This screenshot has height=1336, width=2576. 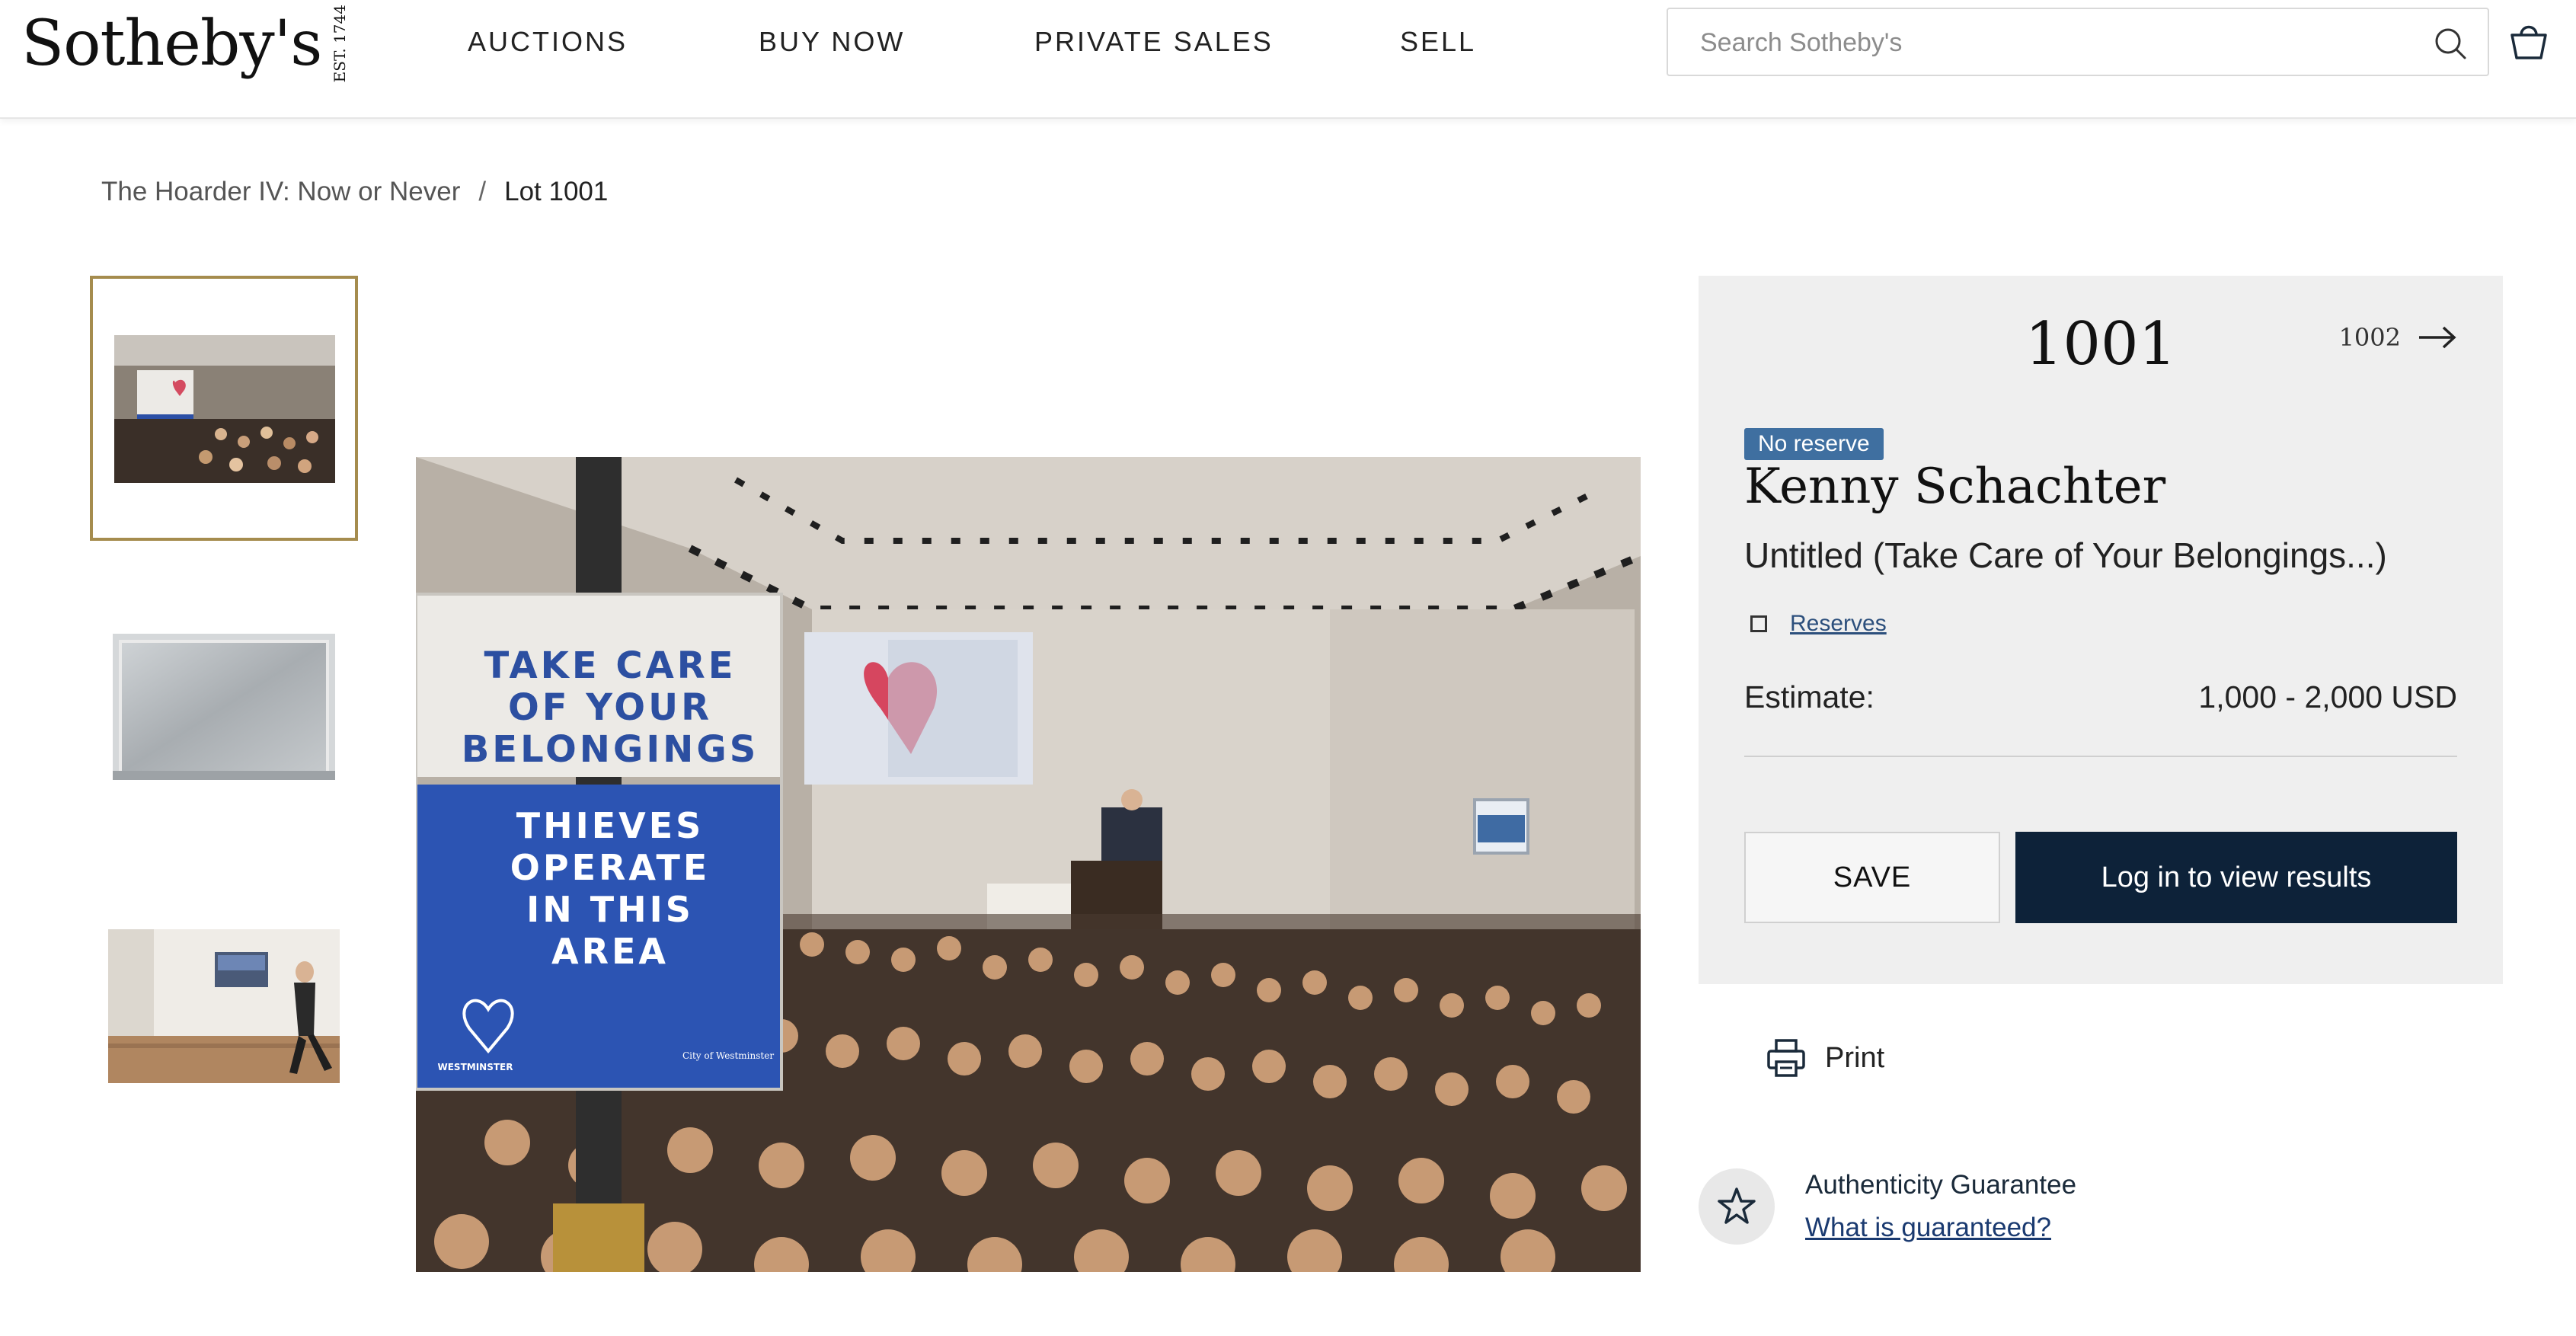 I want to click on print-button: Print, so click(x=1825, y=1058).